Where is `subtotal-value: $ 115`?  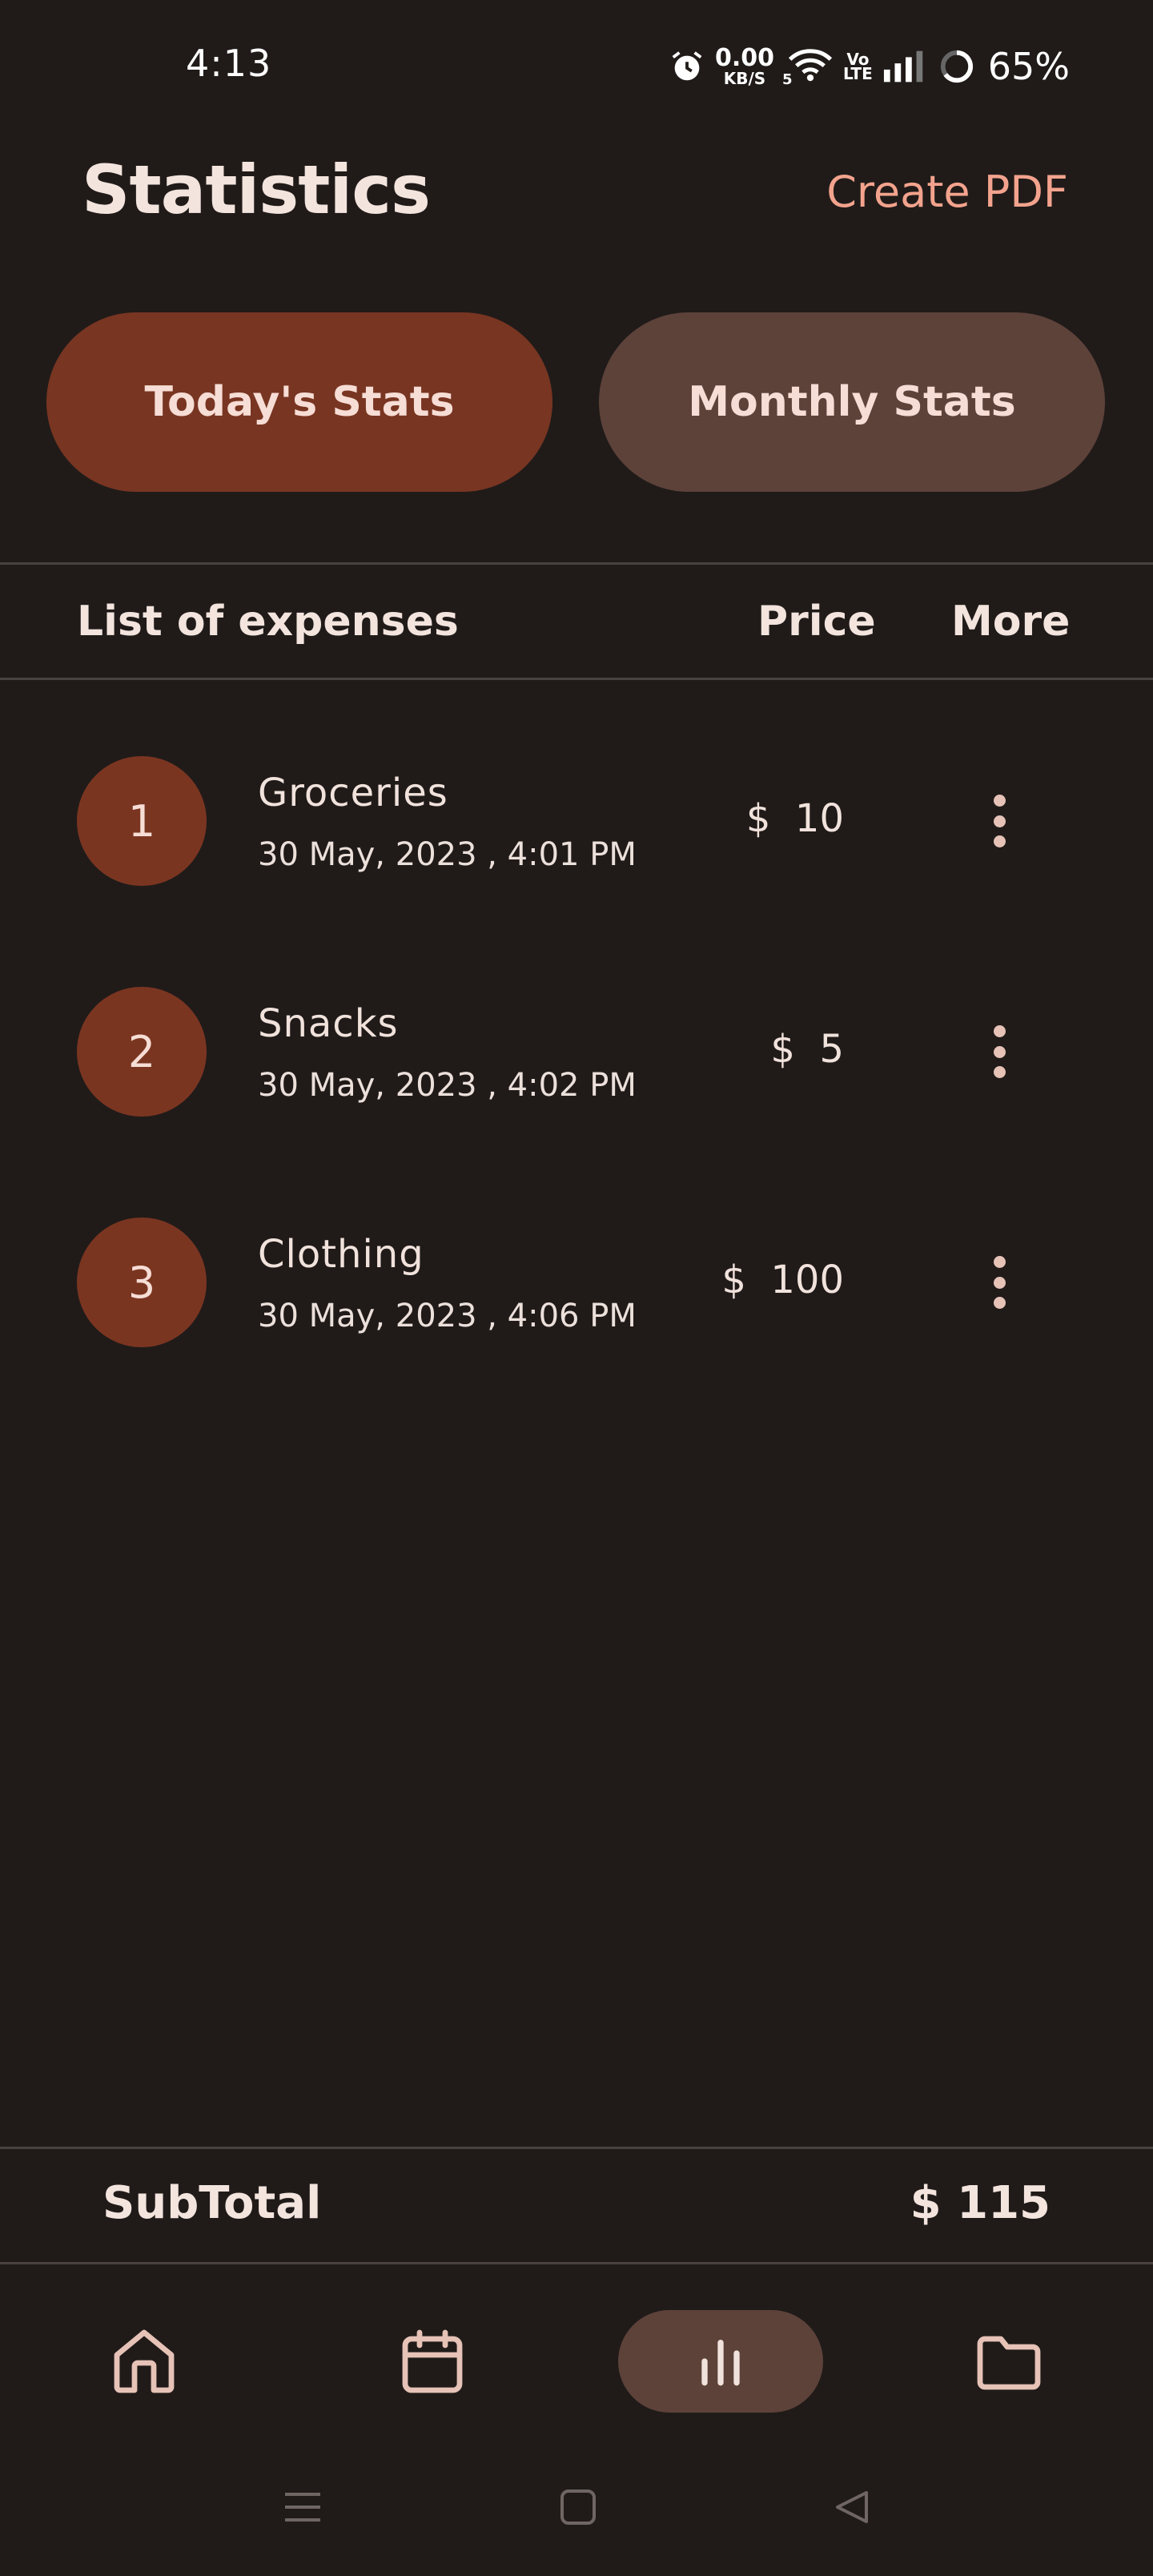
subtotal-value: $ 115 is located at coordinates (981, 2203).